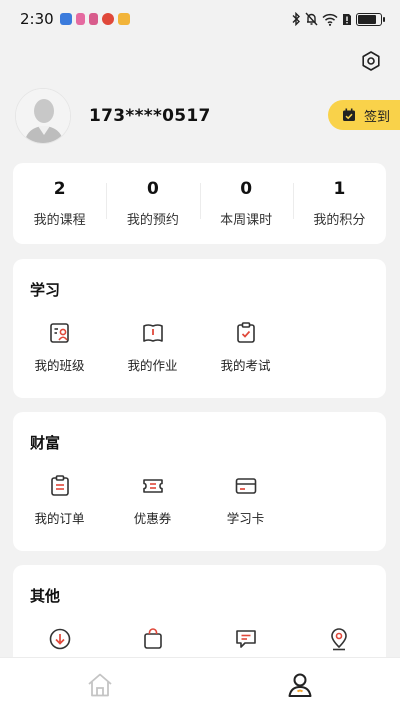 The width and height of the screenshot is (400, 711). Describe the element at coordinates (311, 19) in the screenshot. I see `mute-bell-icon` at that location.